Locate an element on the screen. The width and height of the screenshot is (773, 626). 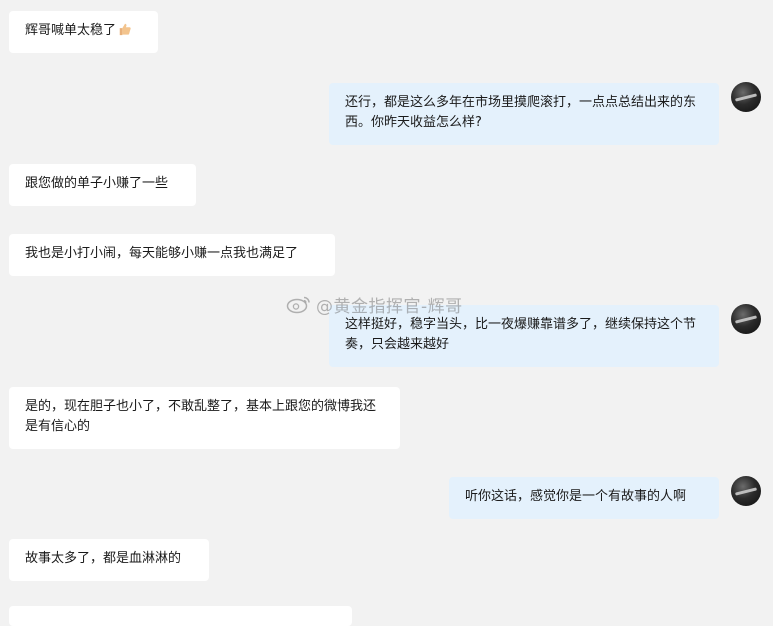
message-text: 我也是小打小闹，每天能够小赚一点我也满足了 is located at coordinates (162, 253).